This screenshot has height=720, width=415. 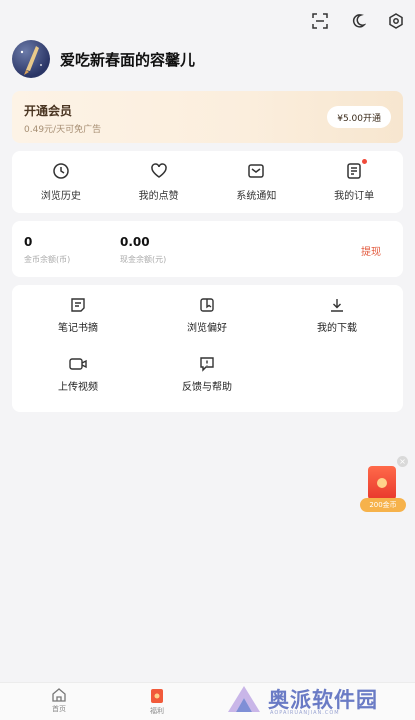 What do you see at coordinates (61, 171) in the screenshot?
I see `clock-icon` at bounding box center [61, 171].